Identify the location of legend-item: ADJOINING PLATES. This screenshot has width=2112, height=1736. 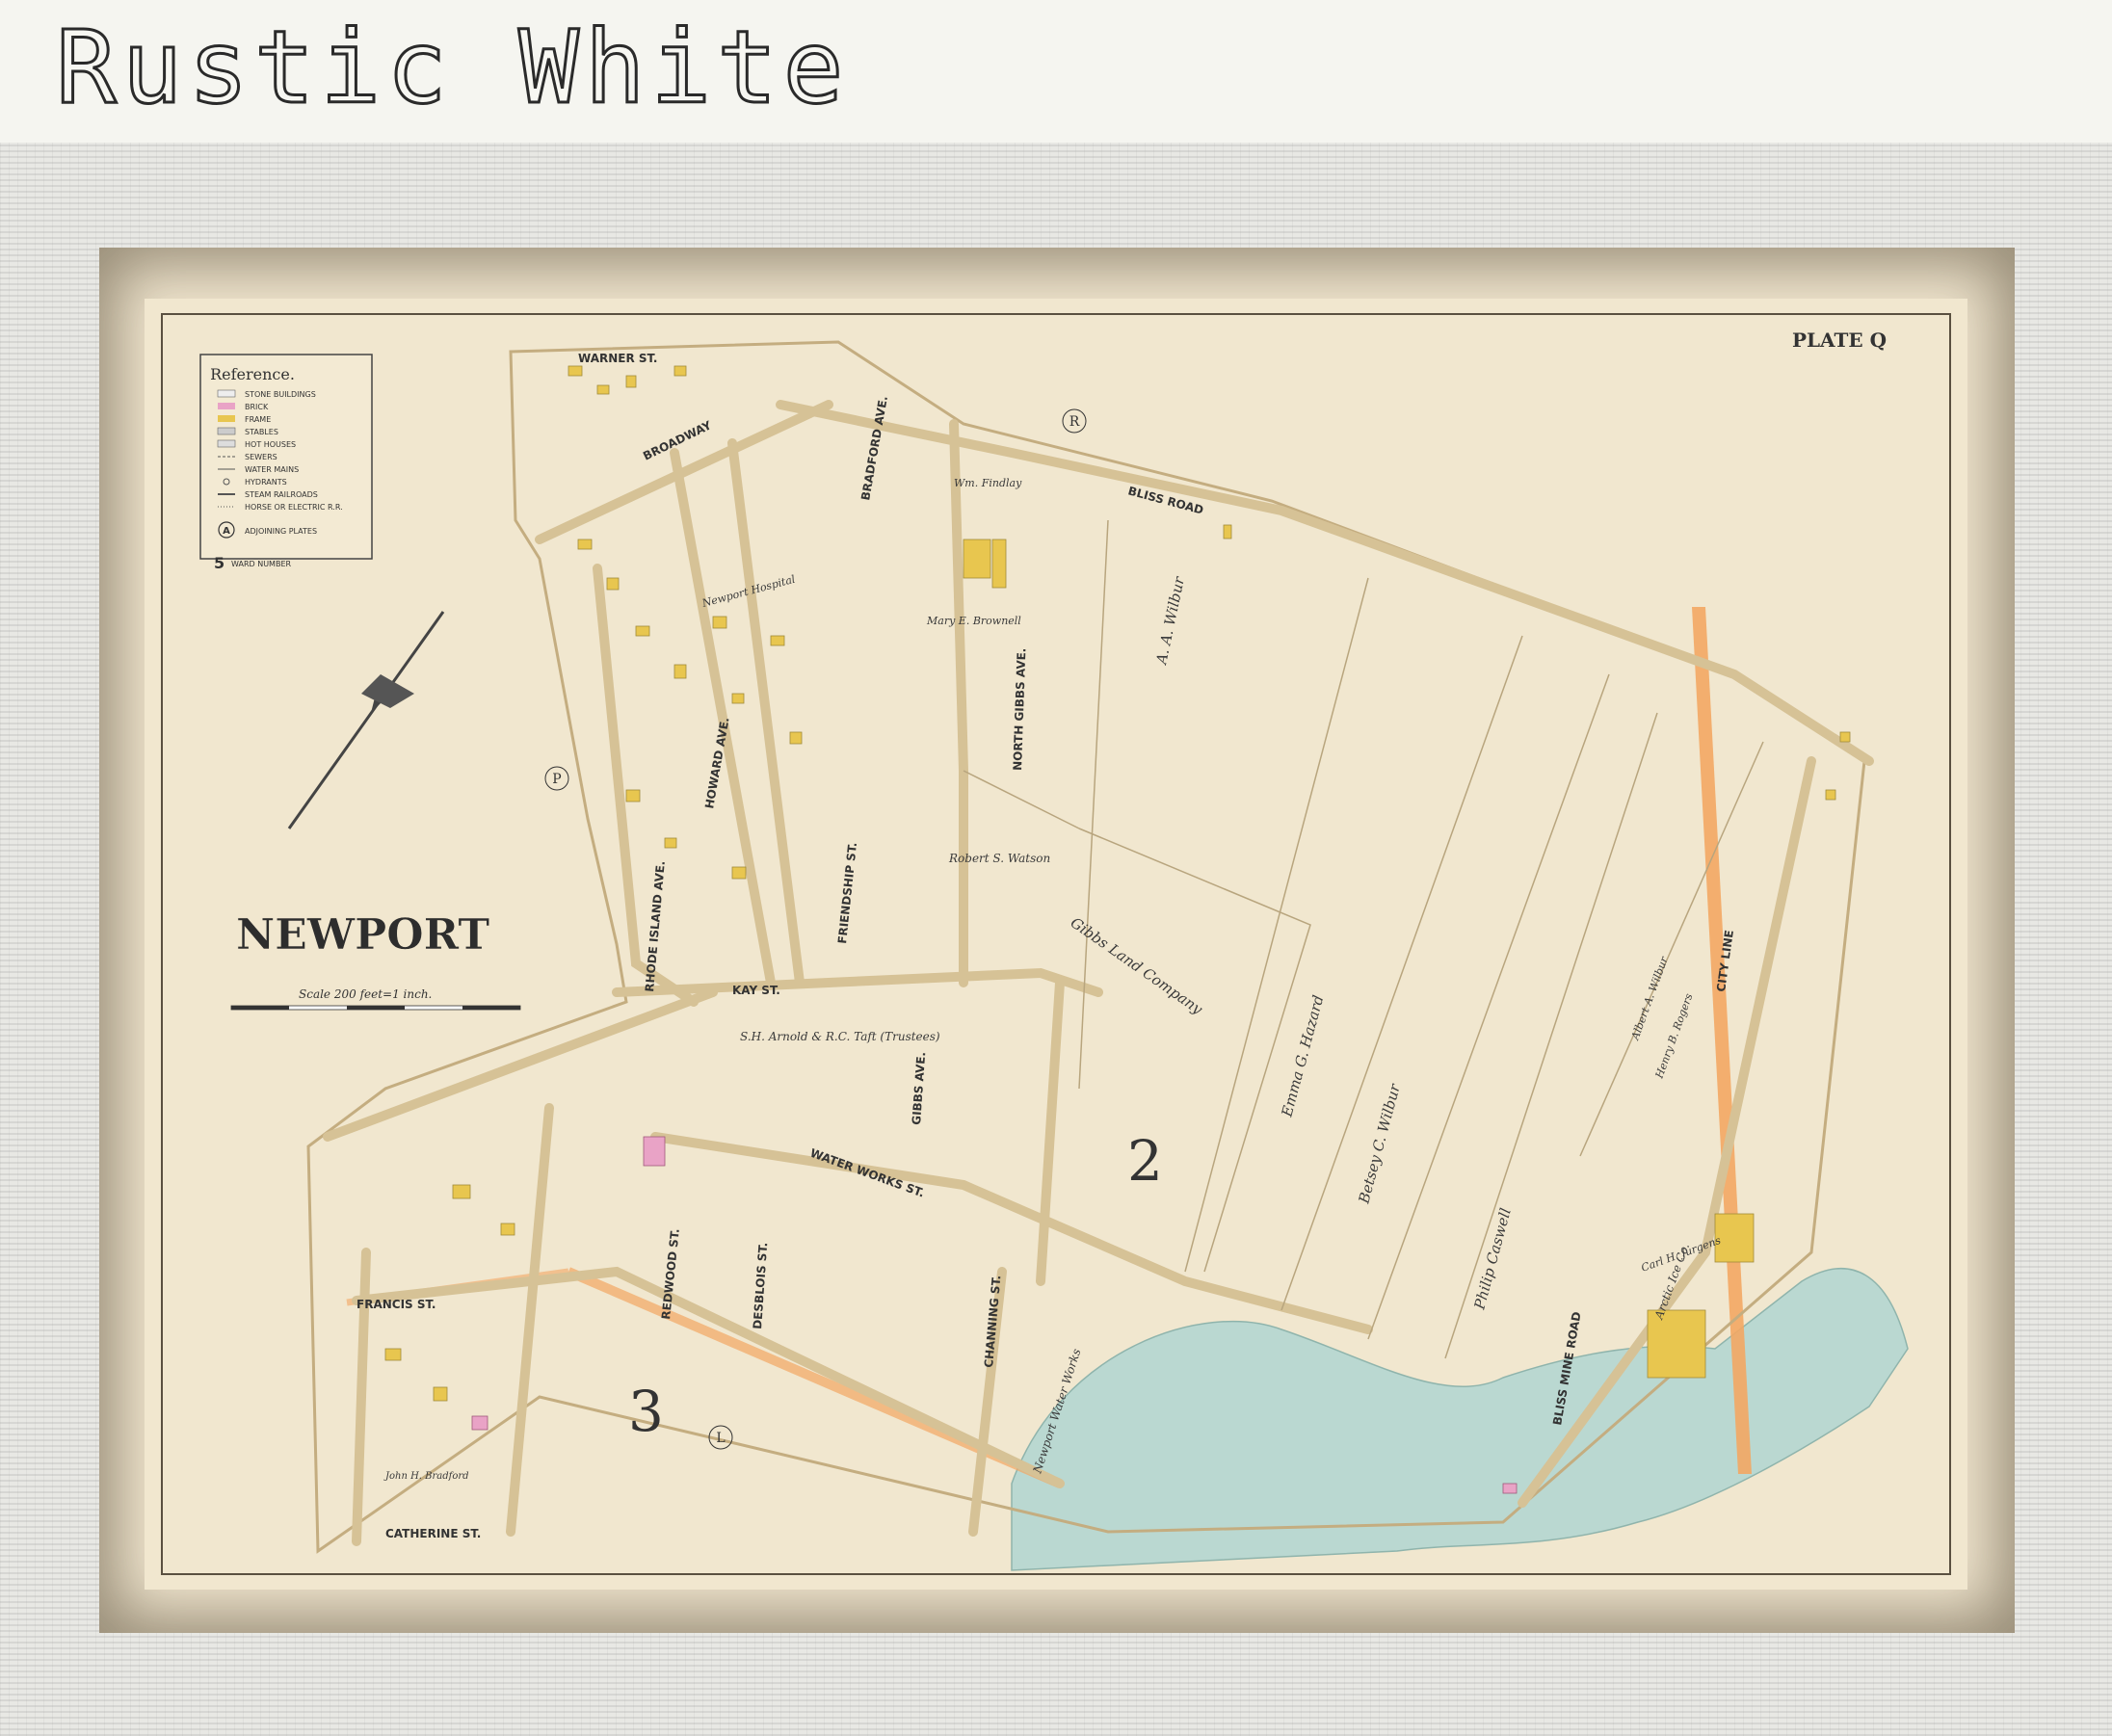
(281, 531).